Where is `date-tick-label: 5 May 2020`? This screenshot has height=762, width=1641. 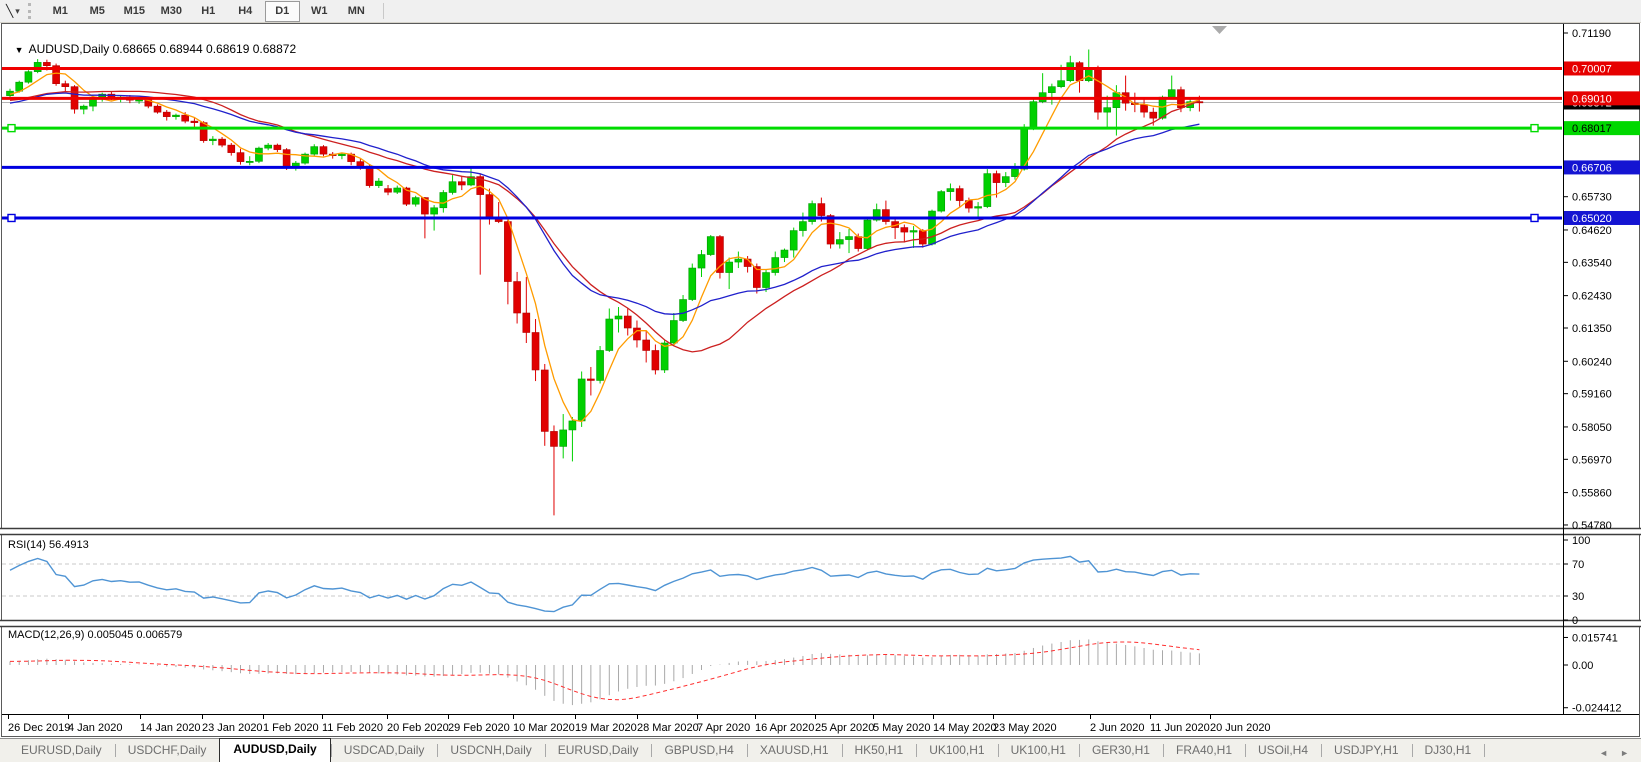
date-tick-label: 5 May 2020 is located at coordinates (901, 728).